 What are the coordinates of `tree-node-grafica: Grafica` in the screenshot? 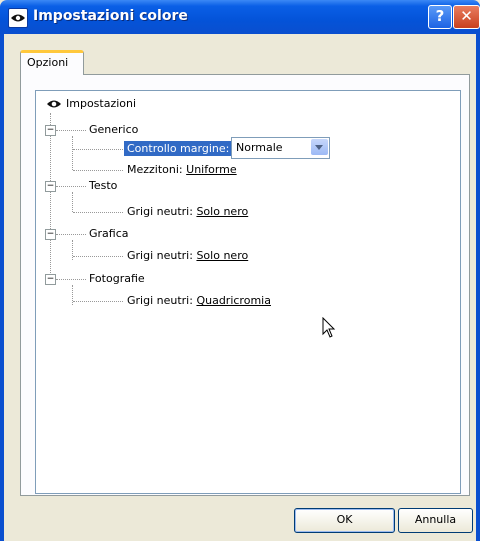 It's located at (109, 233).